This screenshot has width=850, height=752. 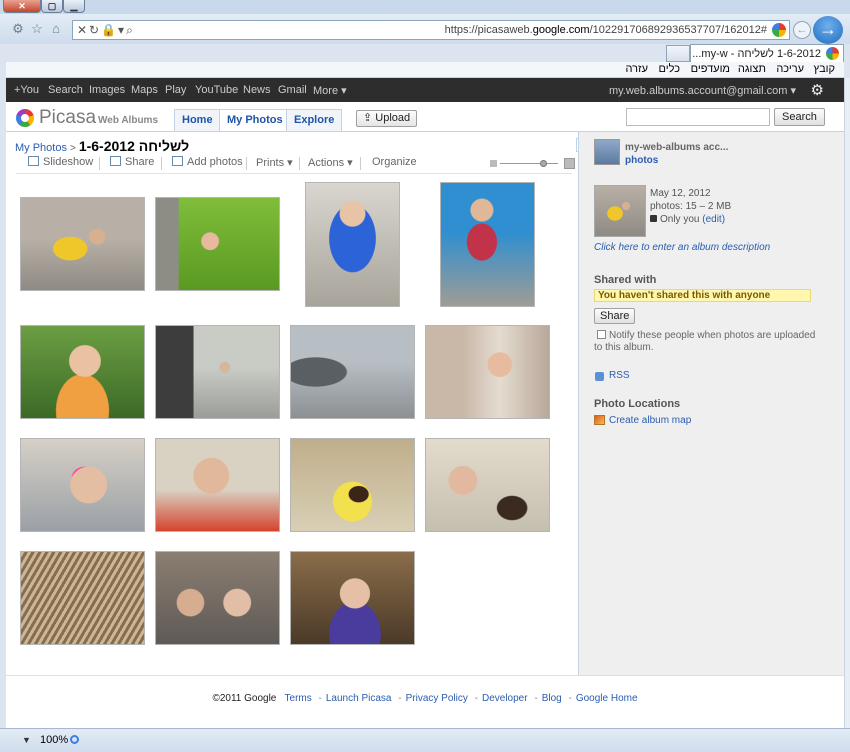 I want to click on menu-help: עזרה, so click(x=637, y=69).